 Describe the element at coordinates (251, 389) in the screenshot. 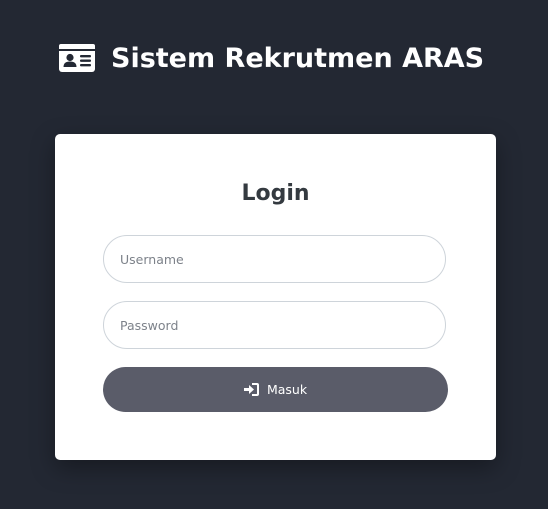

I see `sign-in-icon` at that location.